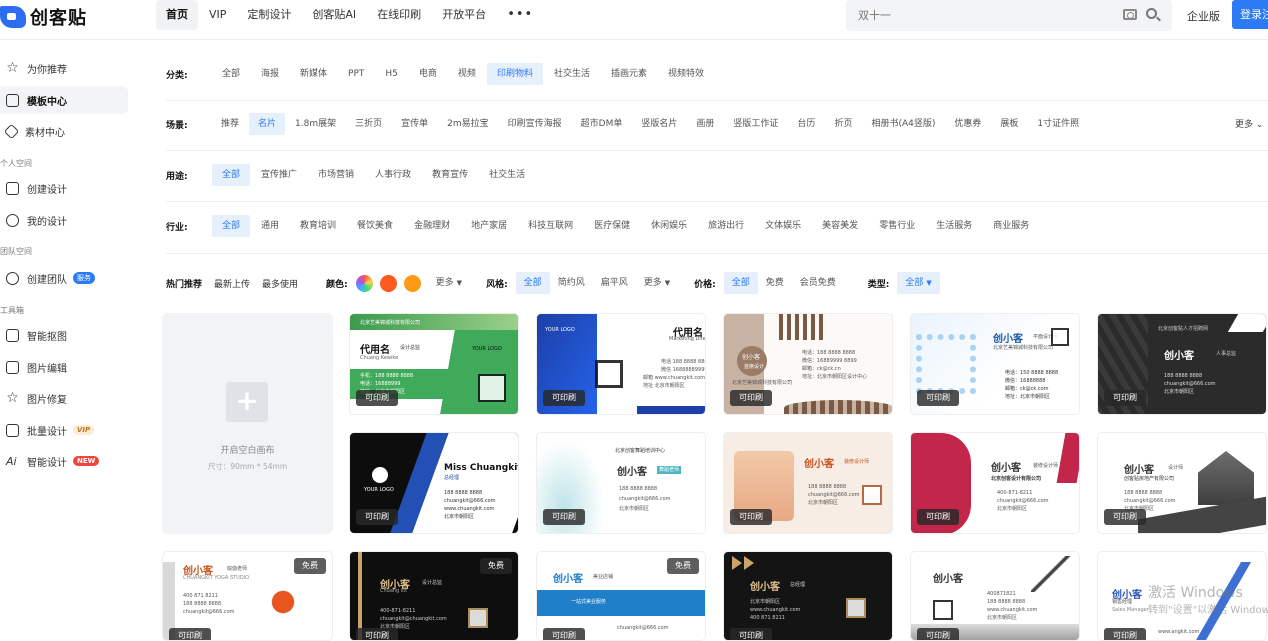 Image resolution: width=1268 pixels, height=641 pixels. What do you see at coordinates (897, 226) in the screenshot?
I see `industry-chip: 零售行业` at bounding box center [897, 226].